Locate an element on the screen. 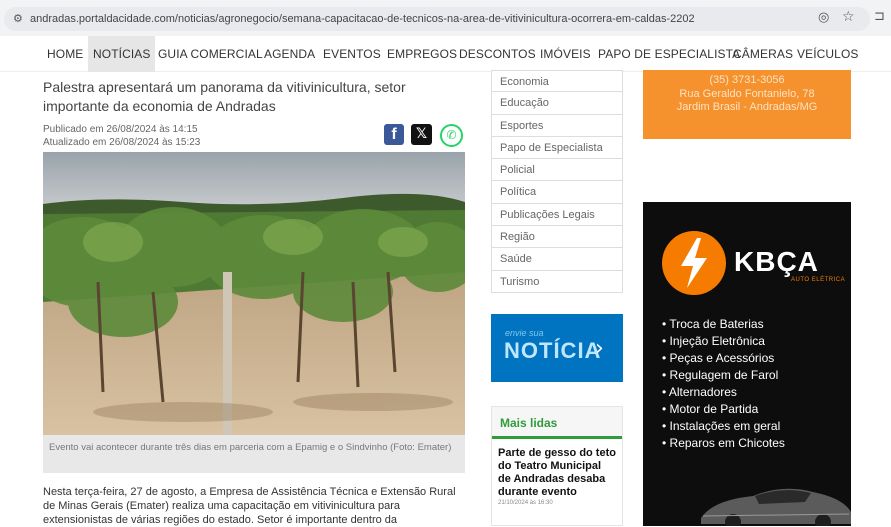 This screenshot has height=527, width=891. nav-item-home: HOME is located at coordinates (65, 54).